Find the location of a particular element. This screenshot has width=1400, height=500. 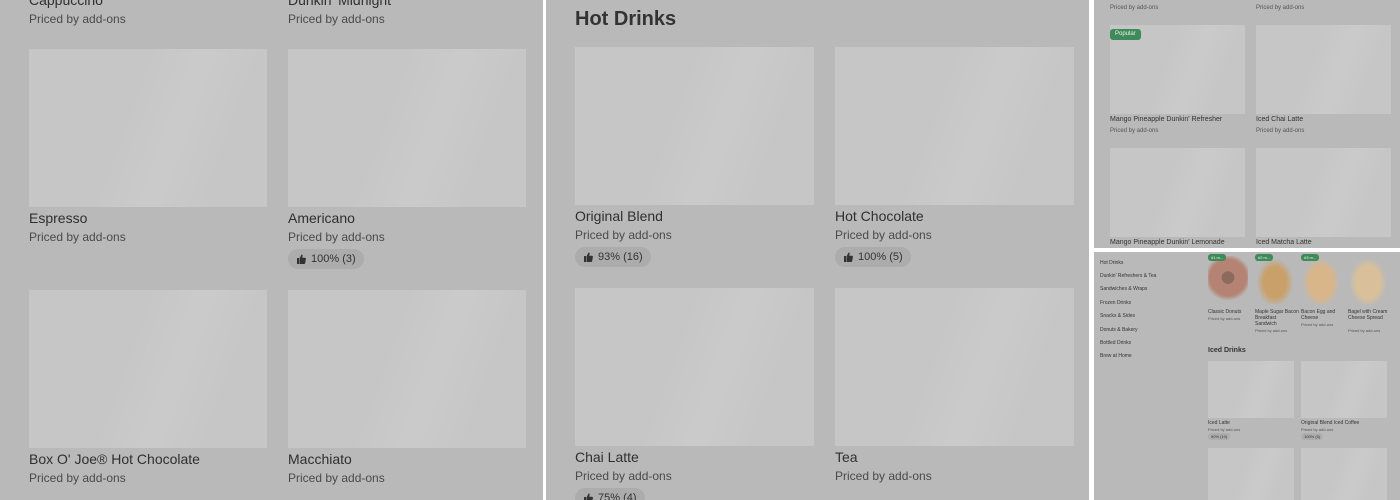

rating-badge: 75% (4) is located at coordinates (610, 494).